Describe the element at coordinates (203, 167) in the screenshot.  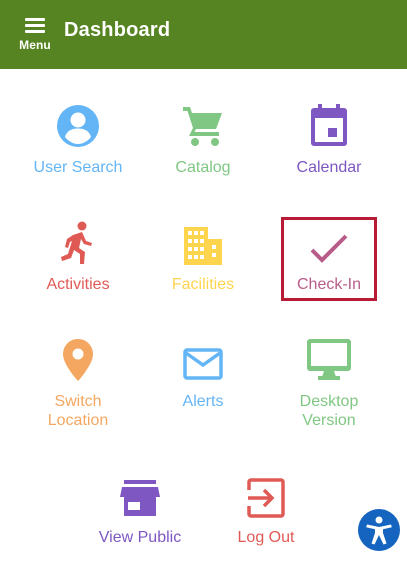
I see `tile-label: Catalog` at that location.